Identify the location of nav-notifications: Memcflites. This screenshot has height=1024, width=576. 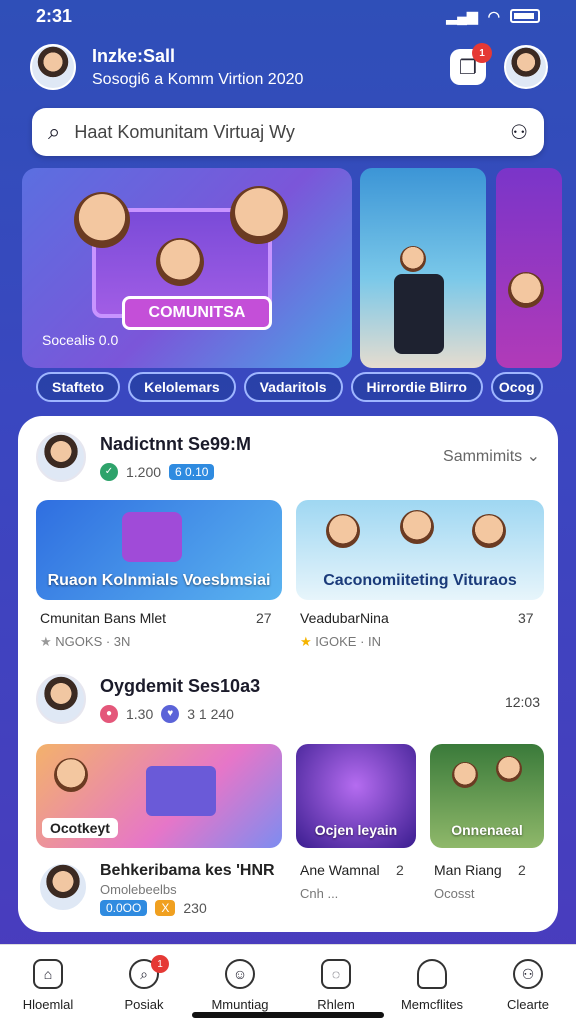
(432, 985).